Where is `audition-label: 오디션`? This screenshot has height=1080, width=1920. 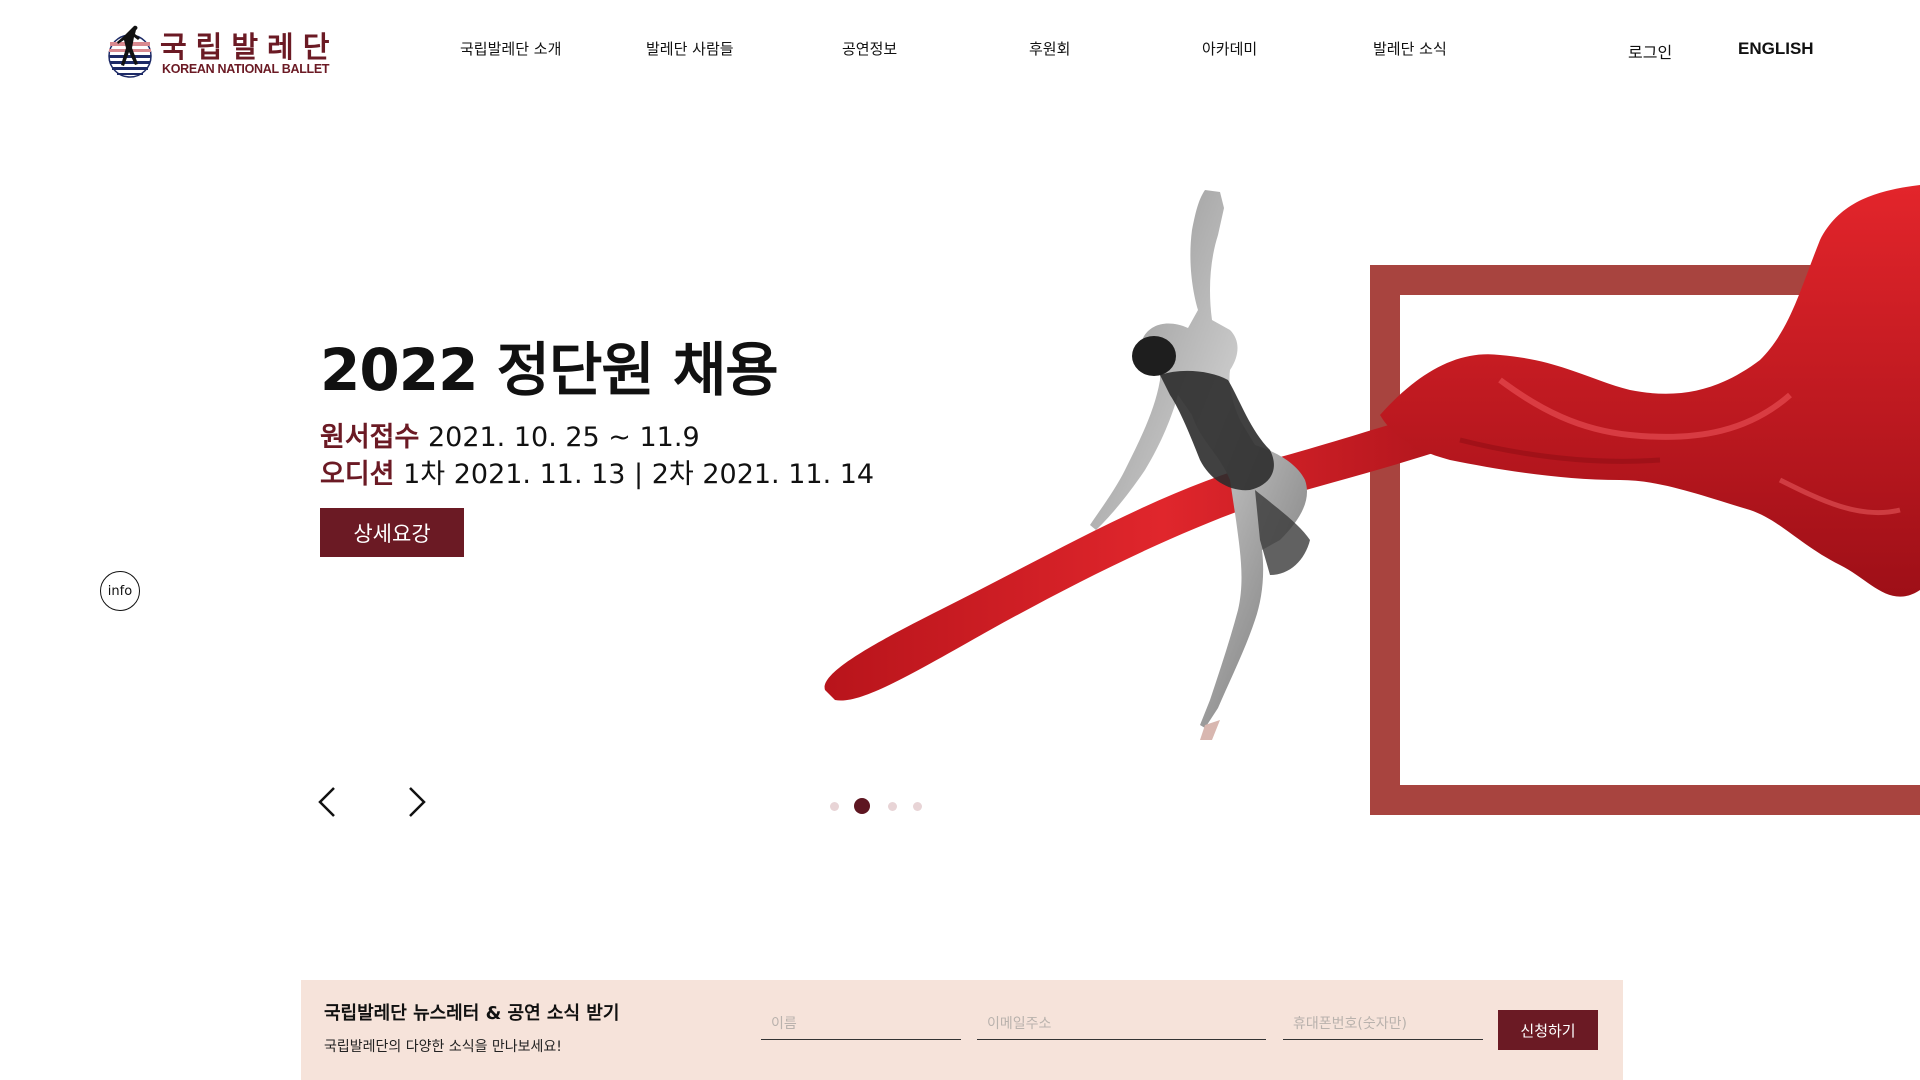
audition-label: 오디션 is located at coordinates (357, 474).